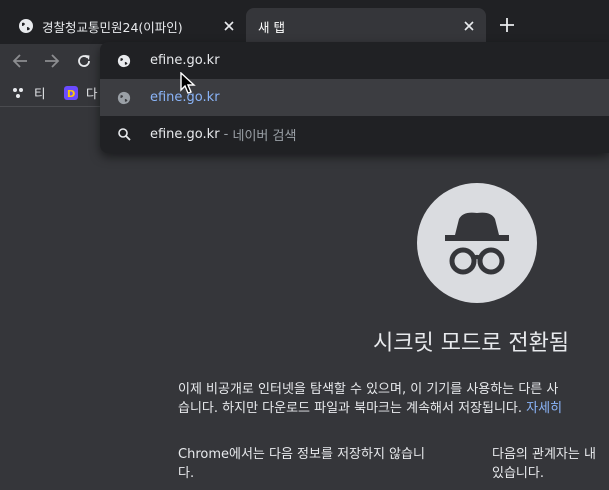 Image resolution: width=609 pixels, height=490 pixels. What do you see at coordinates (185, 60) in the screenshot?
I see `omnibox-input-text: efine.go.kr` at bounding box center [185, 60].